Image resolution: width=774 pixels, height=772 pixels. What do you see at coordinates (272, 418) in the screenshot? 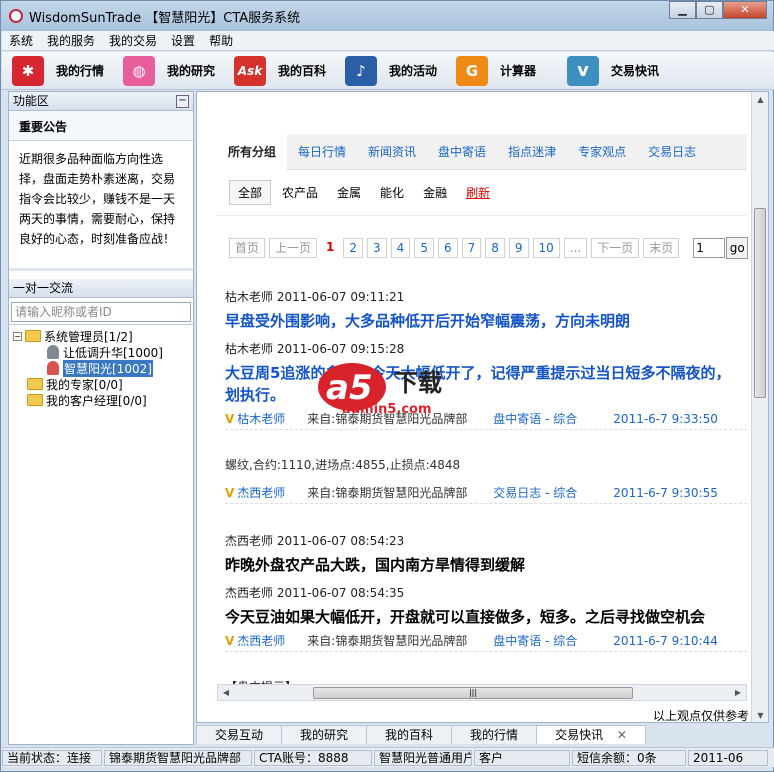
I see `post-author-link: 枯木老师` at bounding box center [272, 418].